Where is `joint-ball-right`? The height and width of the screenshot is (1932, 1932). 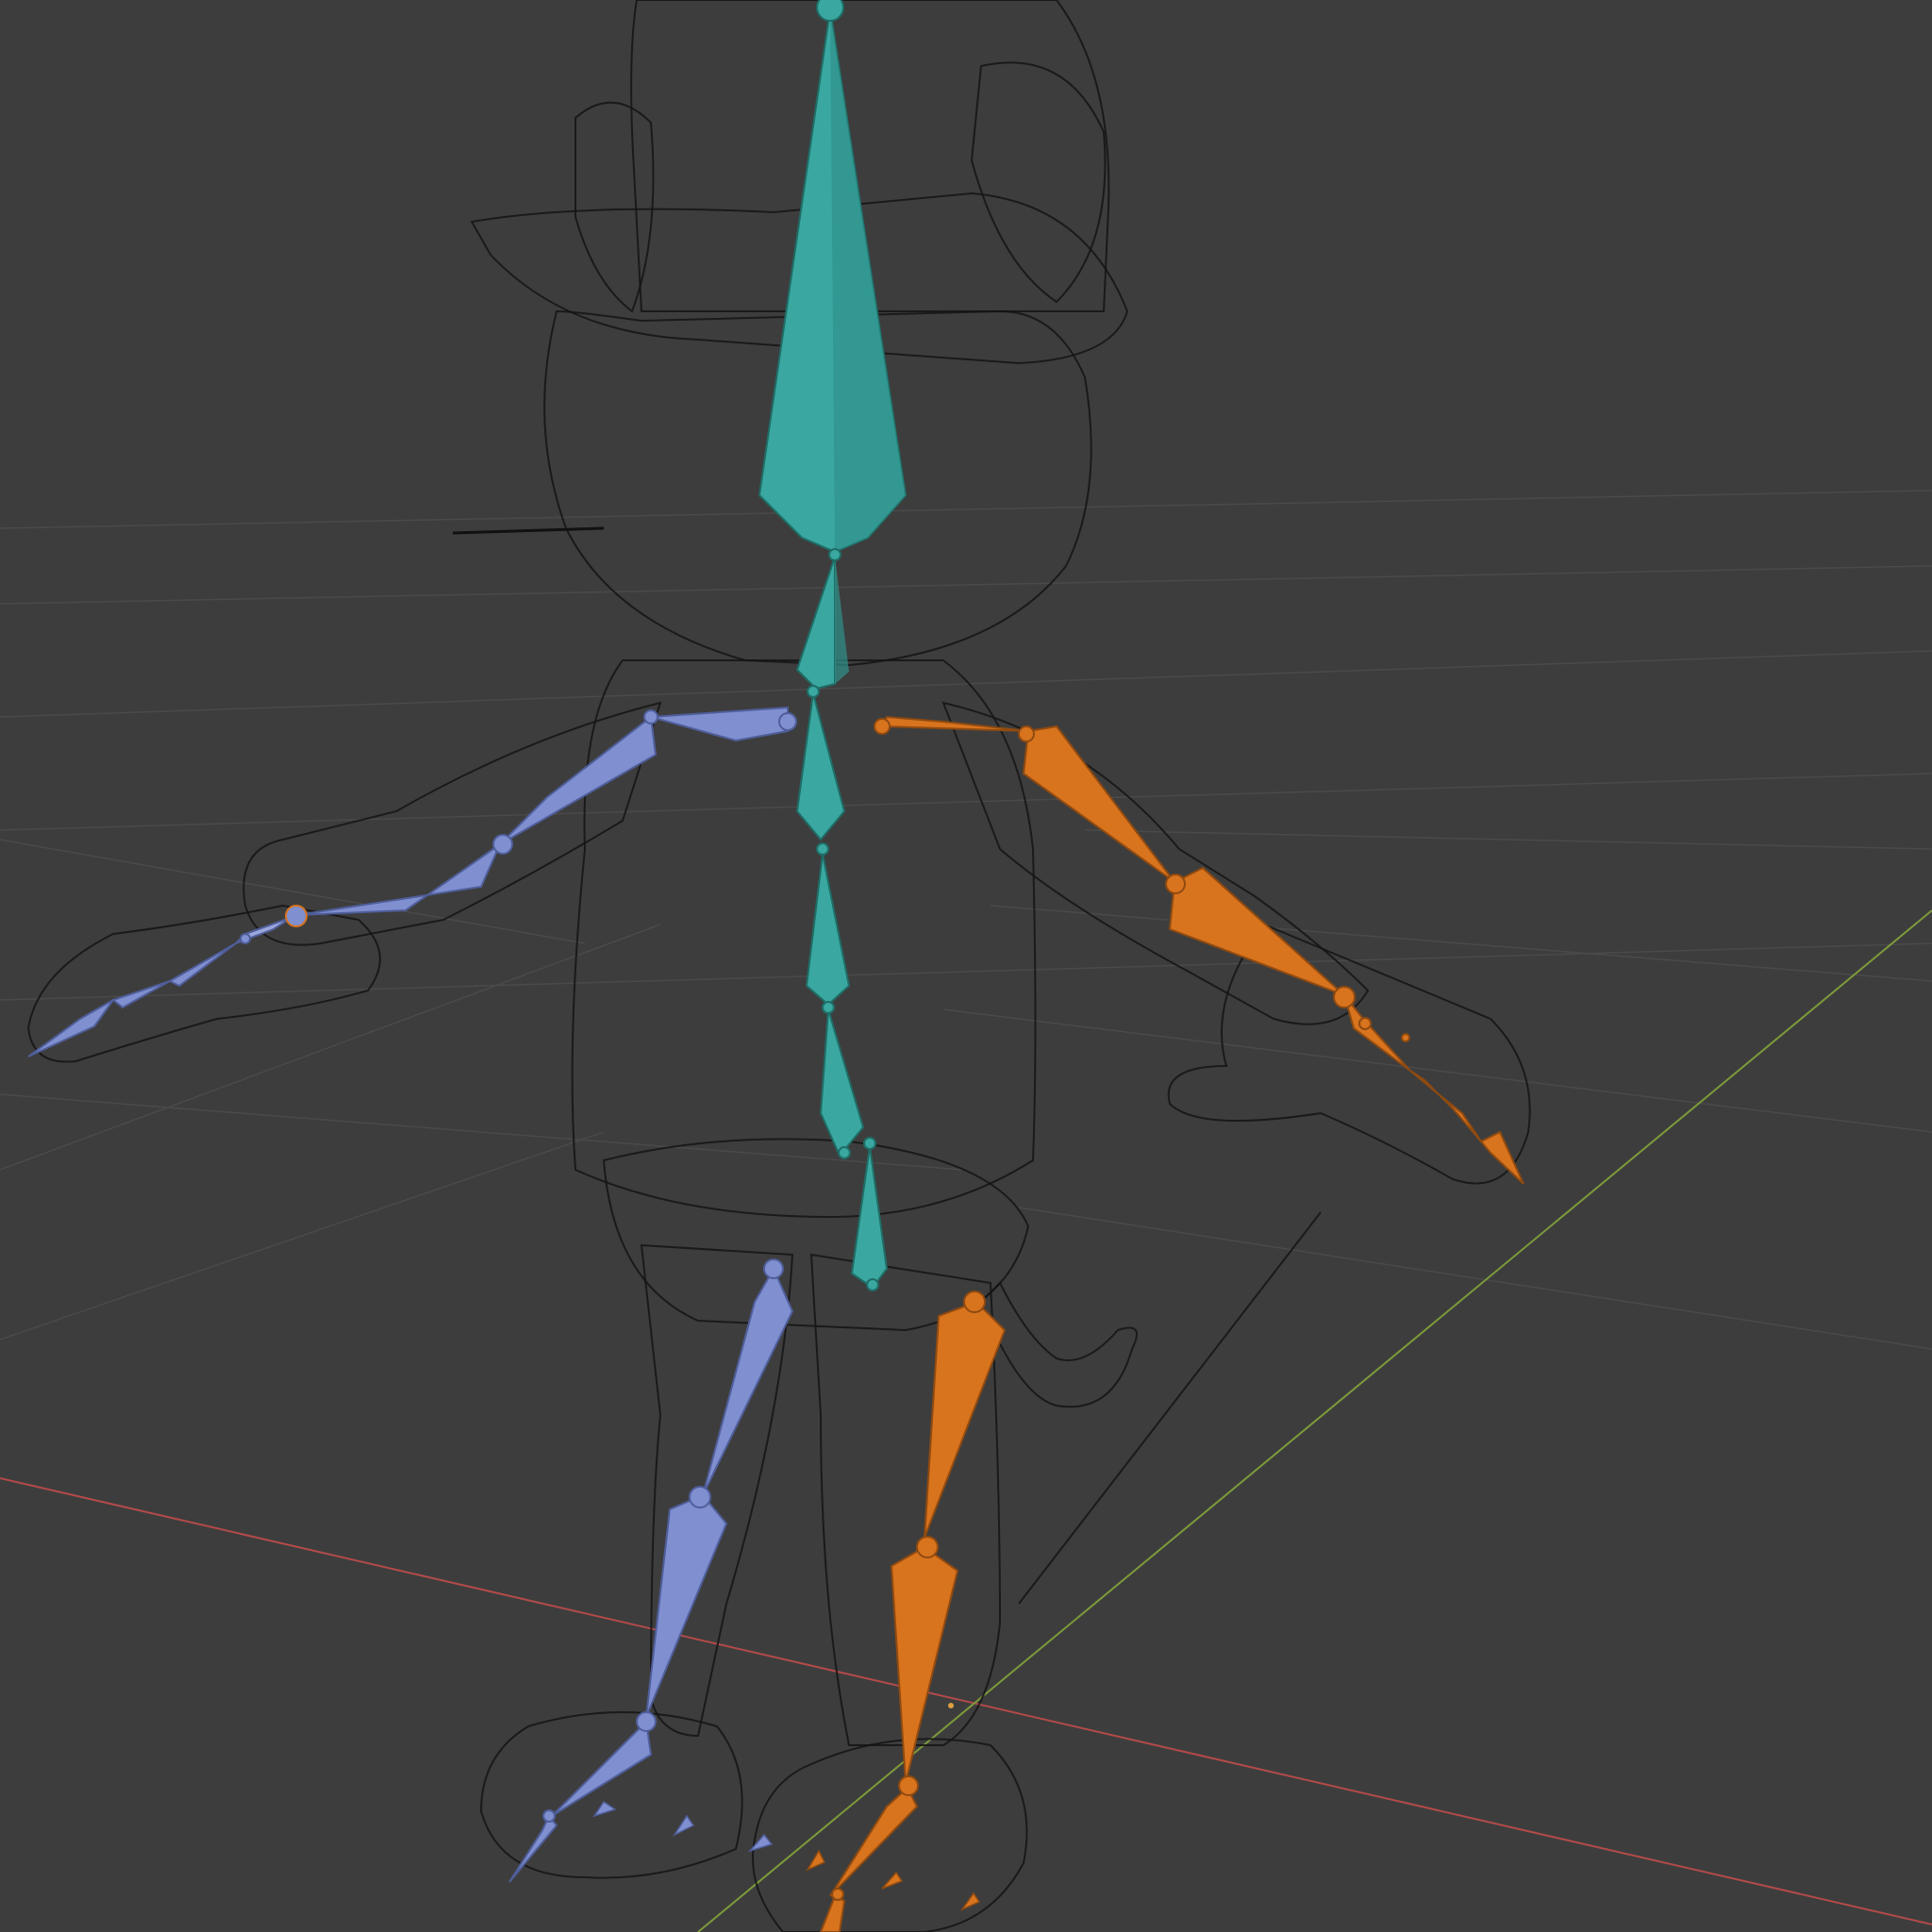 joint-ball-right is located at coordinates (838, 1895).